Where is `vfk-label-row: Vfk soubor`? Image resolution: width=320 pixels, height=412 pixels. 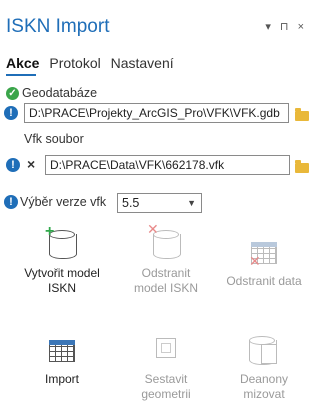
vfk-label-row: Vfk soubor is located at coordinates (54, 139).